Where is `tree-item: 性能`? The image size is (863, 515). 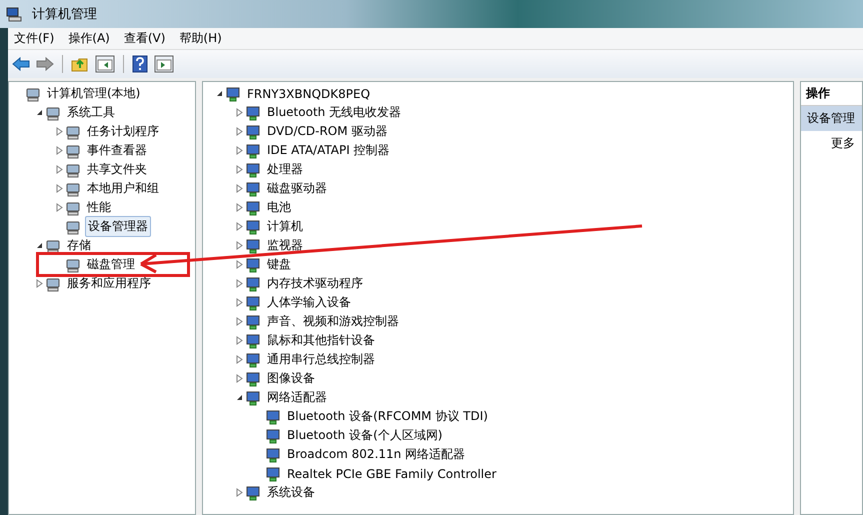
tree-item: 性能 is located at coordinates (99, 207).